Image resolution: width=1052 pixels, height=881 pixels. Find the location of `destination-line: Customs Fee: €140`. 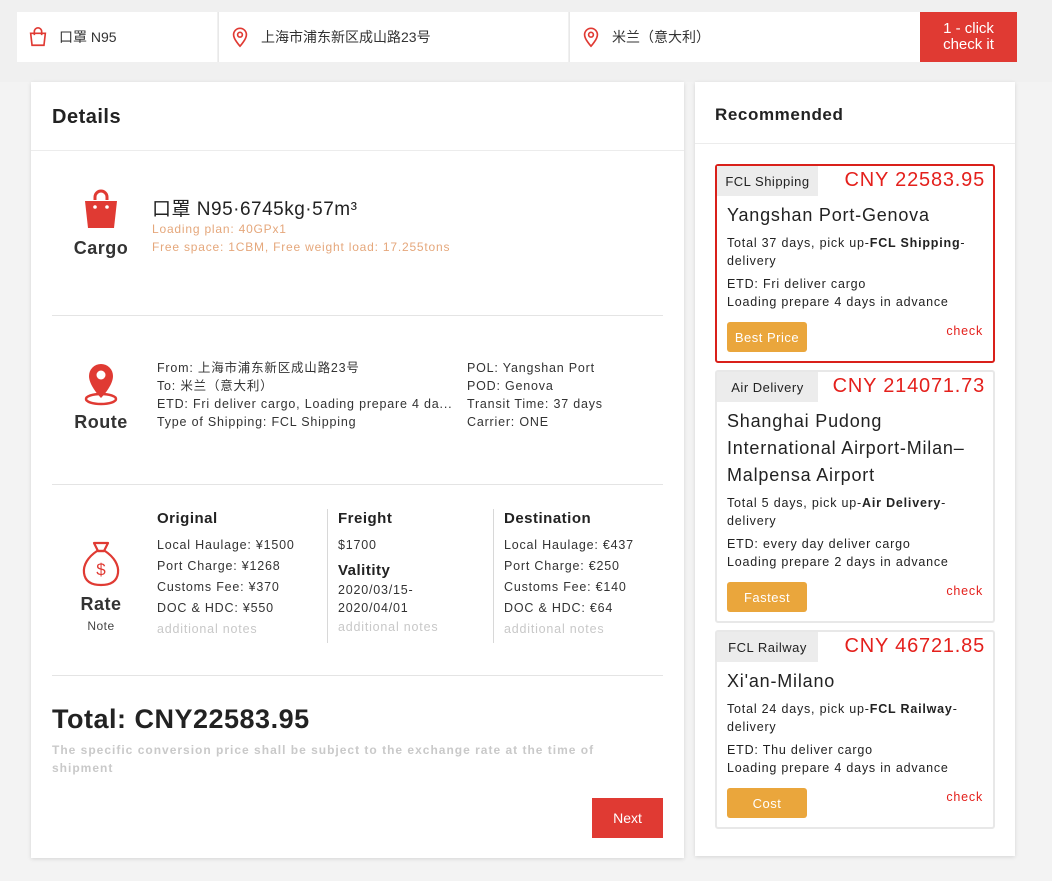

destination-line: Customs Fee: €140 is located at coordinates (565, 587).